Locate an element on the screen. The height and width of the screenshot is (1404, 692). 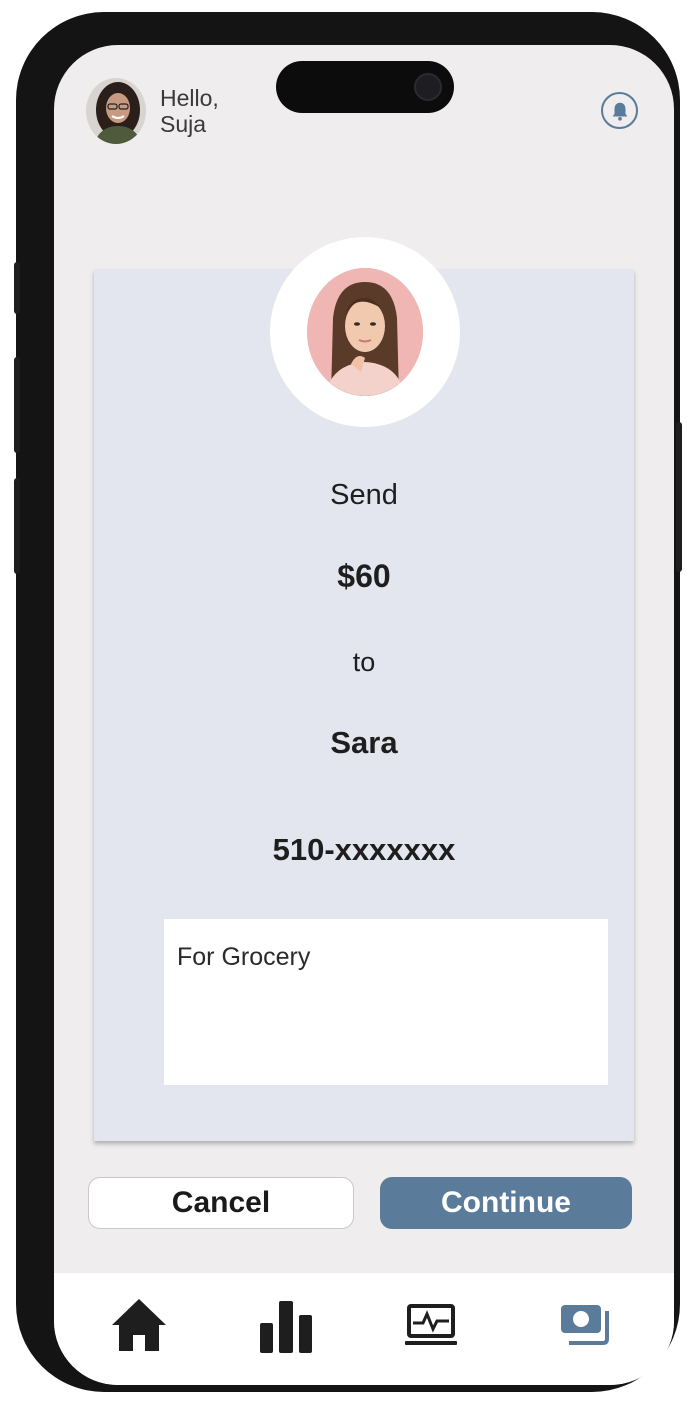
nav-stats is located at coordinates (286, 1325).